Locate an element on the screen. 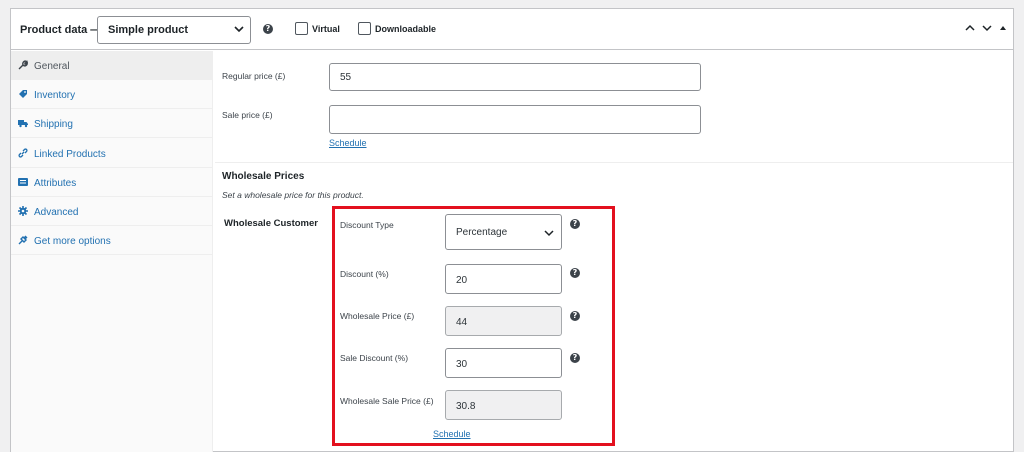 This screenshot has height=452, width=1024. tab-linked-products-label: Linked Products is located at coordinates (70, 154).